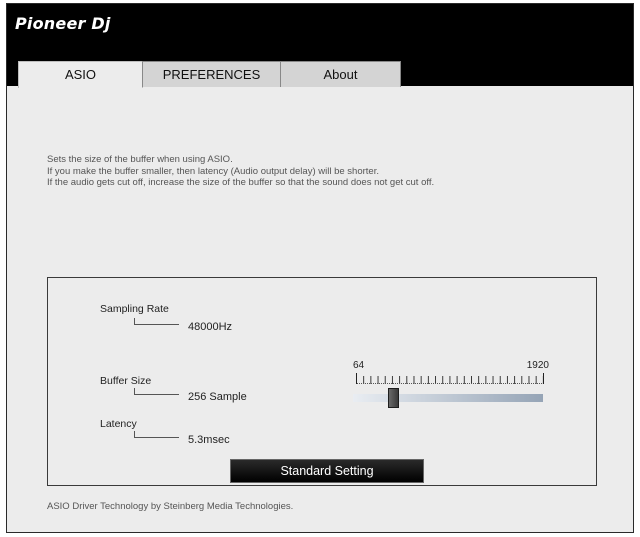 This screenshot has height=537, width=640. Describe the element at coordinates (327, 471) in the screenshot. I see `standard-setting-button: Standard Setting` at that location.